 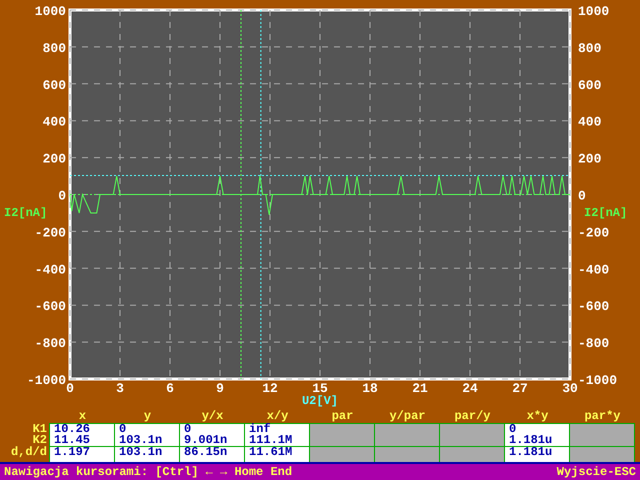 I want to click on table-cell: 0 1.181u, so click(x=537, y=435).